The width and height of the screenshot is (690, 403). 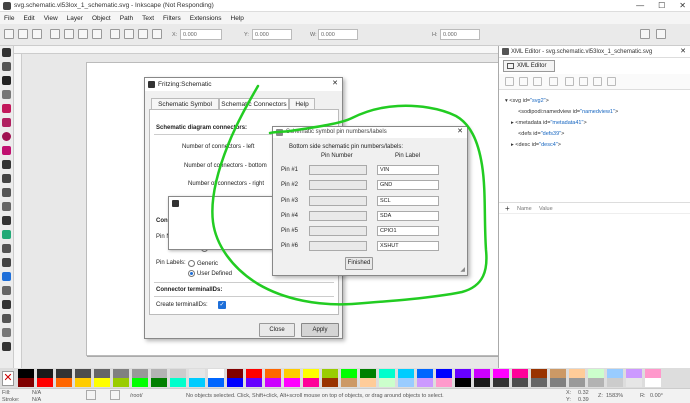 I want to click on stroke-label: Stroke:, so click(x=11, y=400).